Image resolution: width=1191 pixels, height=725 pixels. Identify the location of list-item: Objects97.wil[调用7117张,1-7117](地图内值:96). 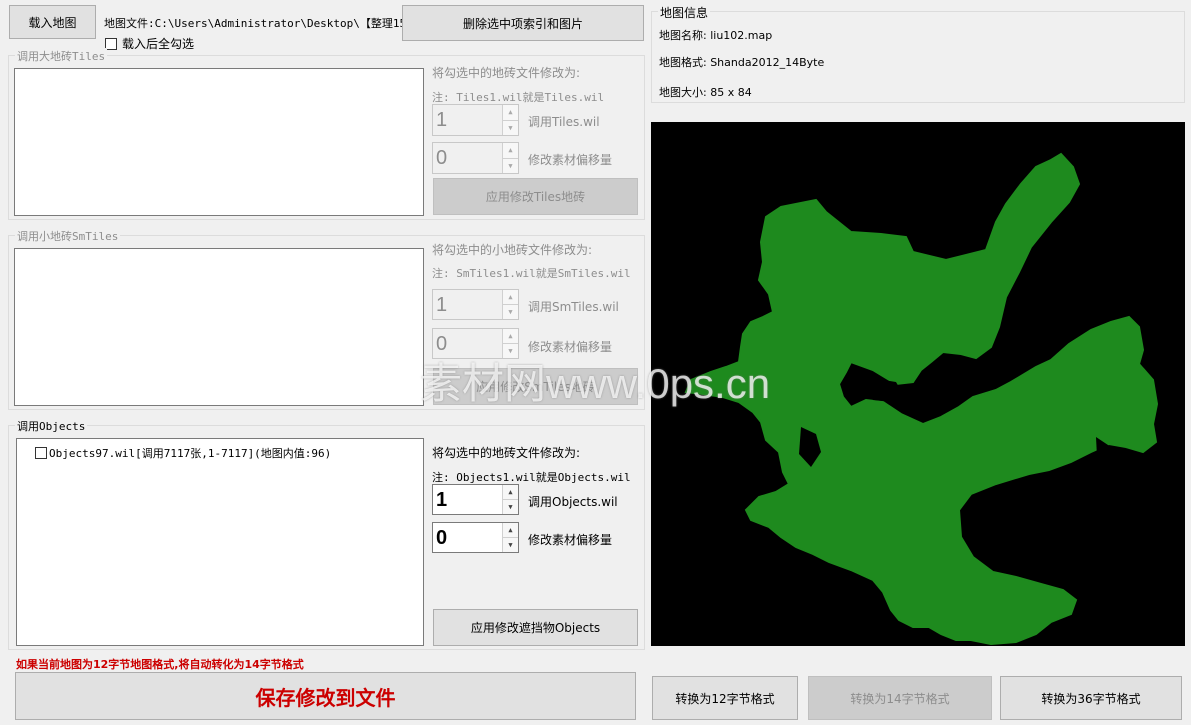
(183, 453).